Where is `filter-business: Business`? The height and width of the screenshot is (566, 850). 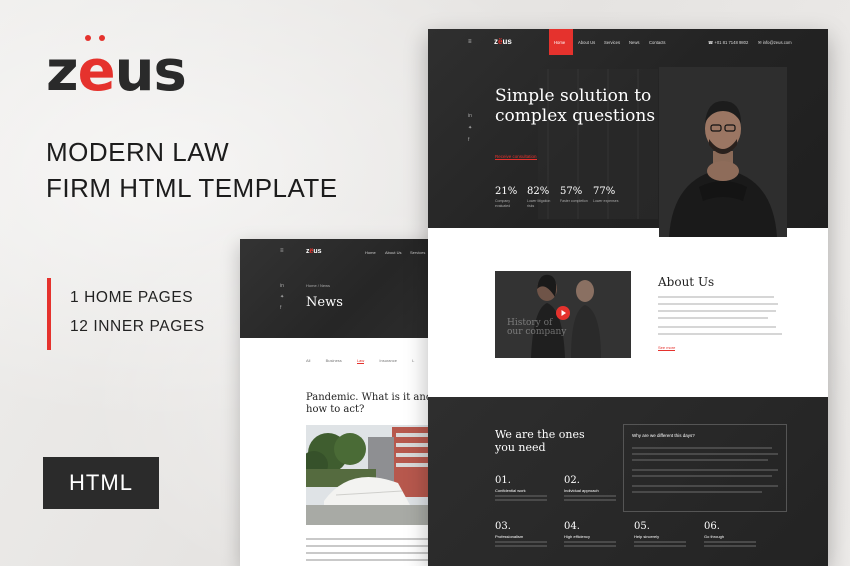 filter-business: Business is located at coordinates (334, 360).